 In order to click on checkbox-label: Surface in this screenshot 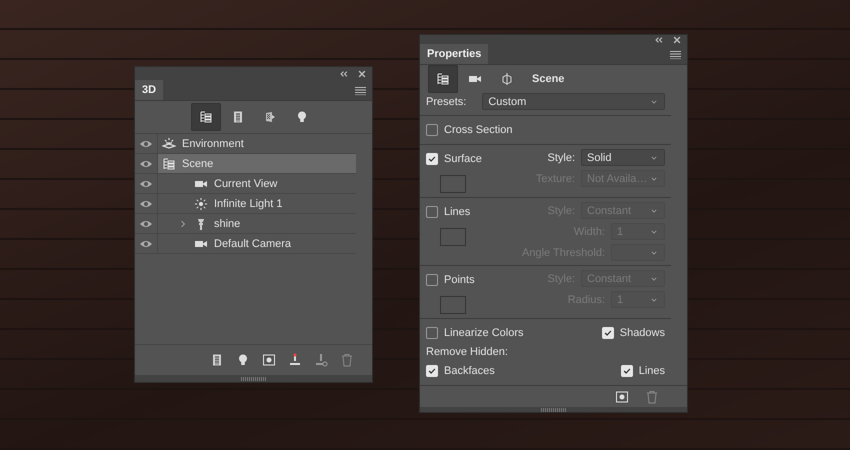, I will do `click(463, 159)`.